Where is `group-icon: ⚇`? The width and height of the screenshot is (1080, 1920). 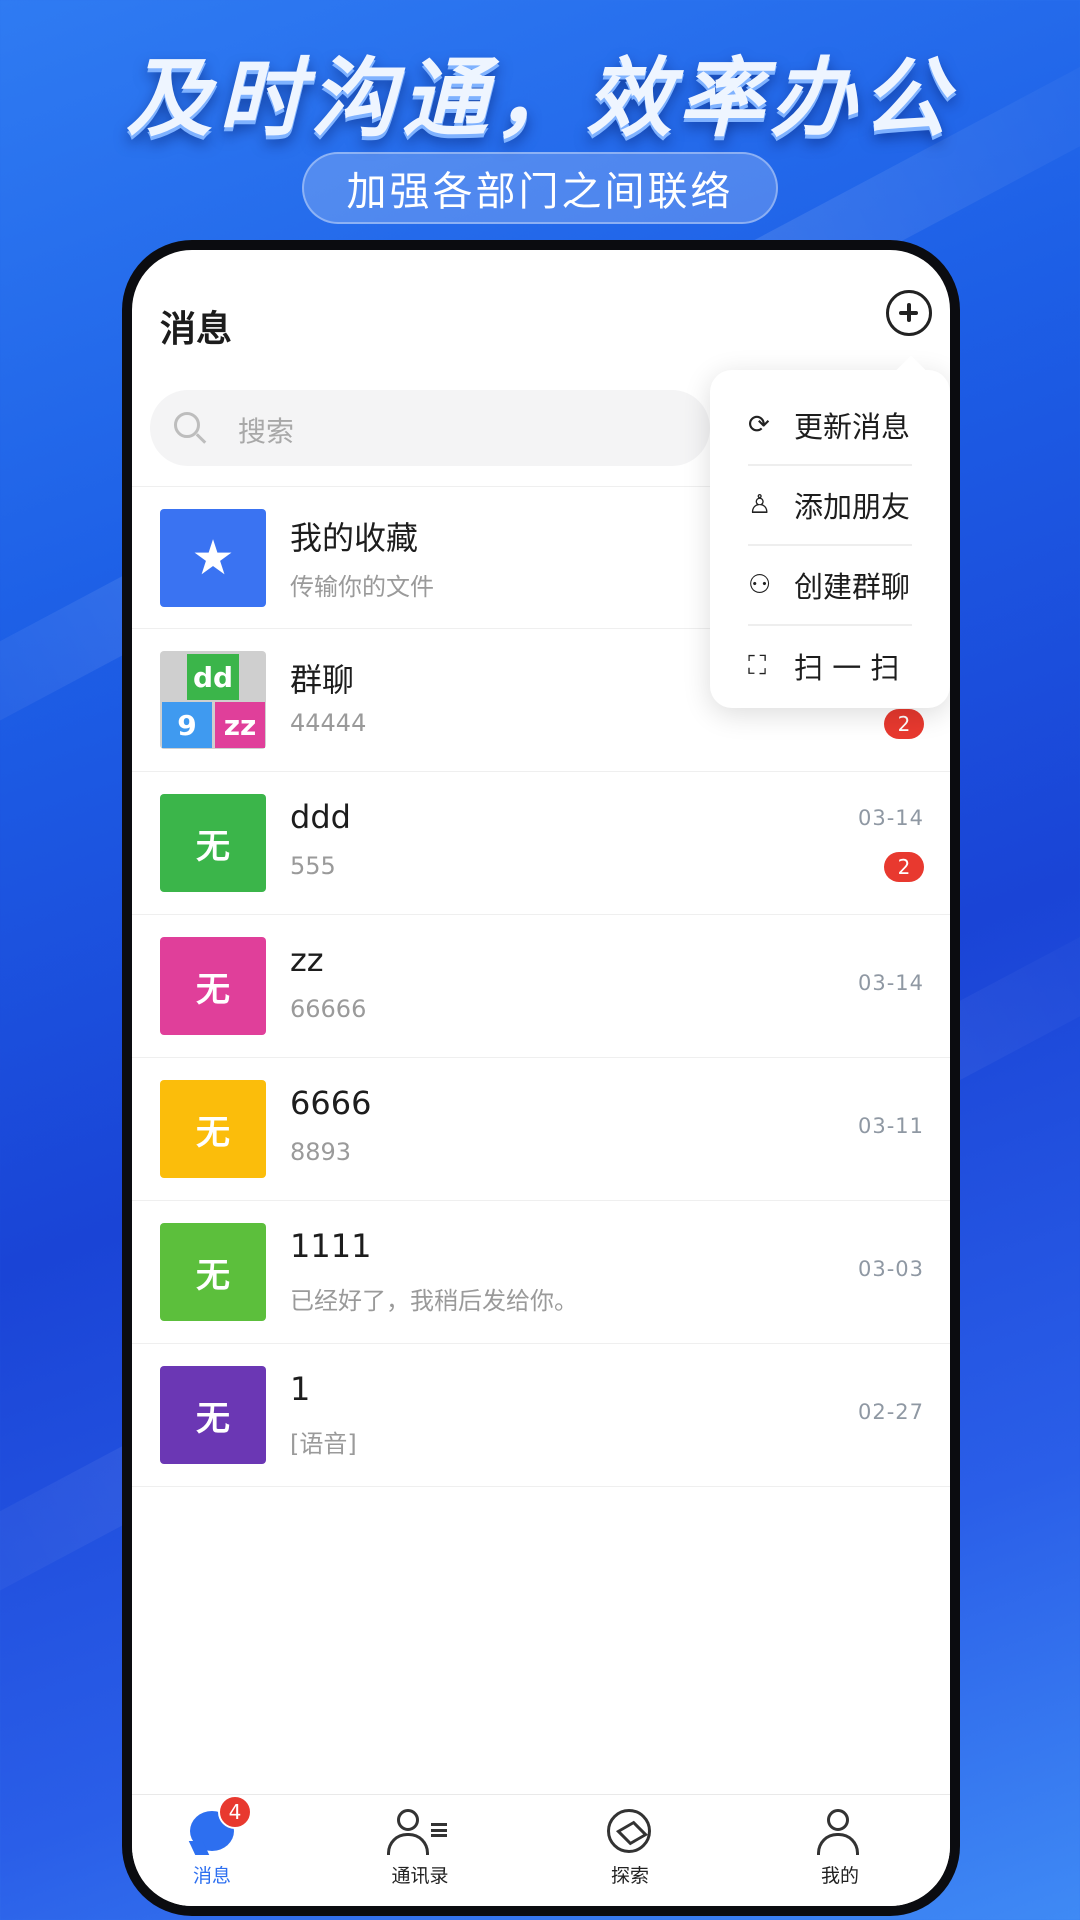 group-icon: ⚇ is located at coordinates (760, 585).